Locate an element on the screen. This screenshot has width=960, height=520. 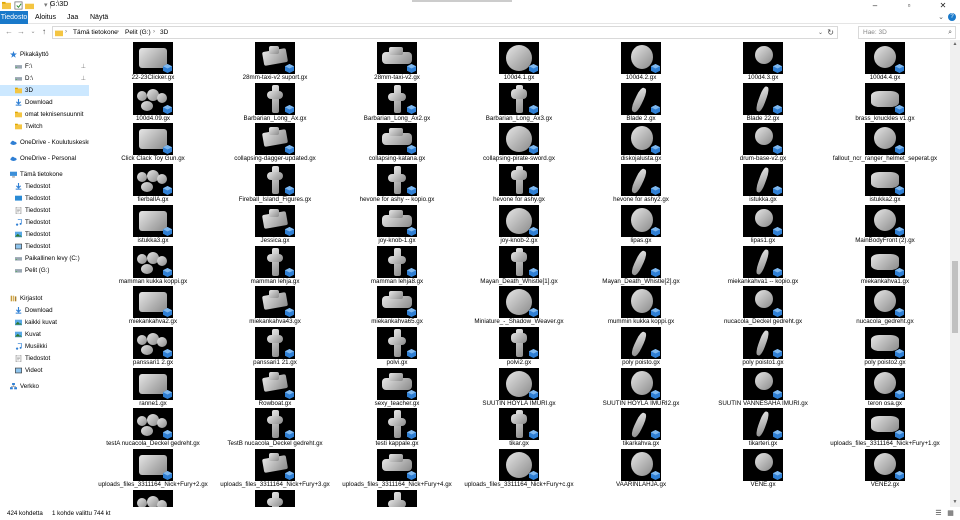
file-item: SUUTIN VANNESAHA IMURI.gx is located at coordinates (763, 388).